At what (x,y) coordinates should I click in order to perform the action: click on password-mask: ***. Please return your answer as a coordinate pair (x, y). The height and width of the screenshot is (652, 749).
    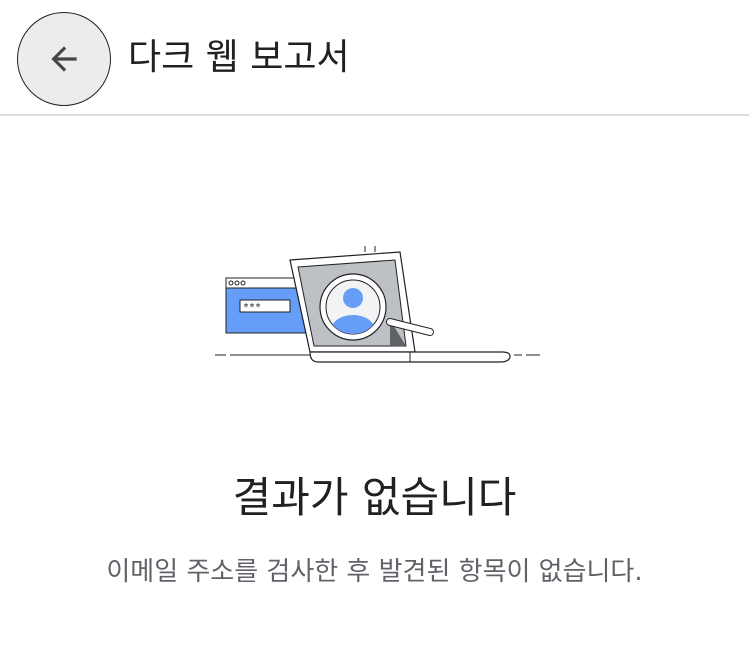
    Looking at the image, I should click on (252, 307).